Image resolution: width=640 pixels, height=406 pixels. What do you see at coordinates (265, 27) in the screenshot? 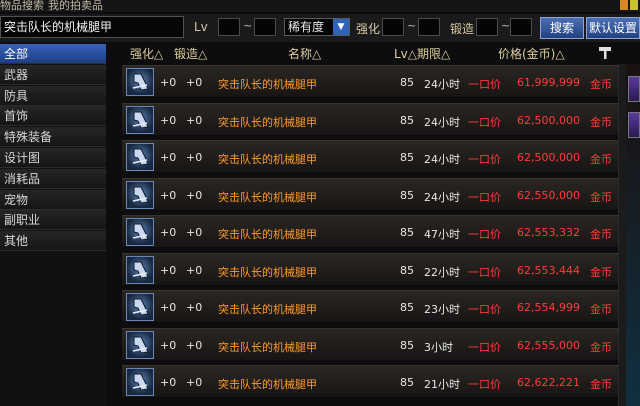
I see `lv-max-input` at bounding box center [265, 27].